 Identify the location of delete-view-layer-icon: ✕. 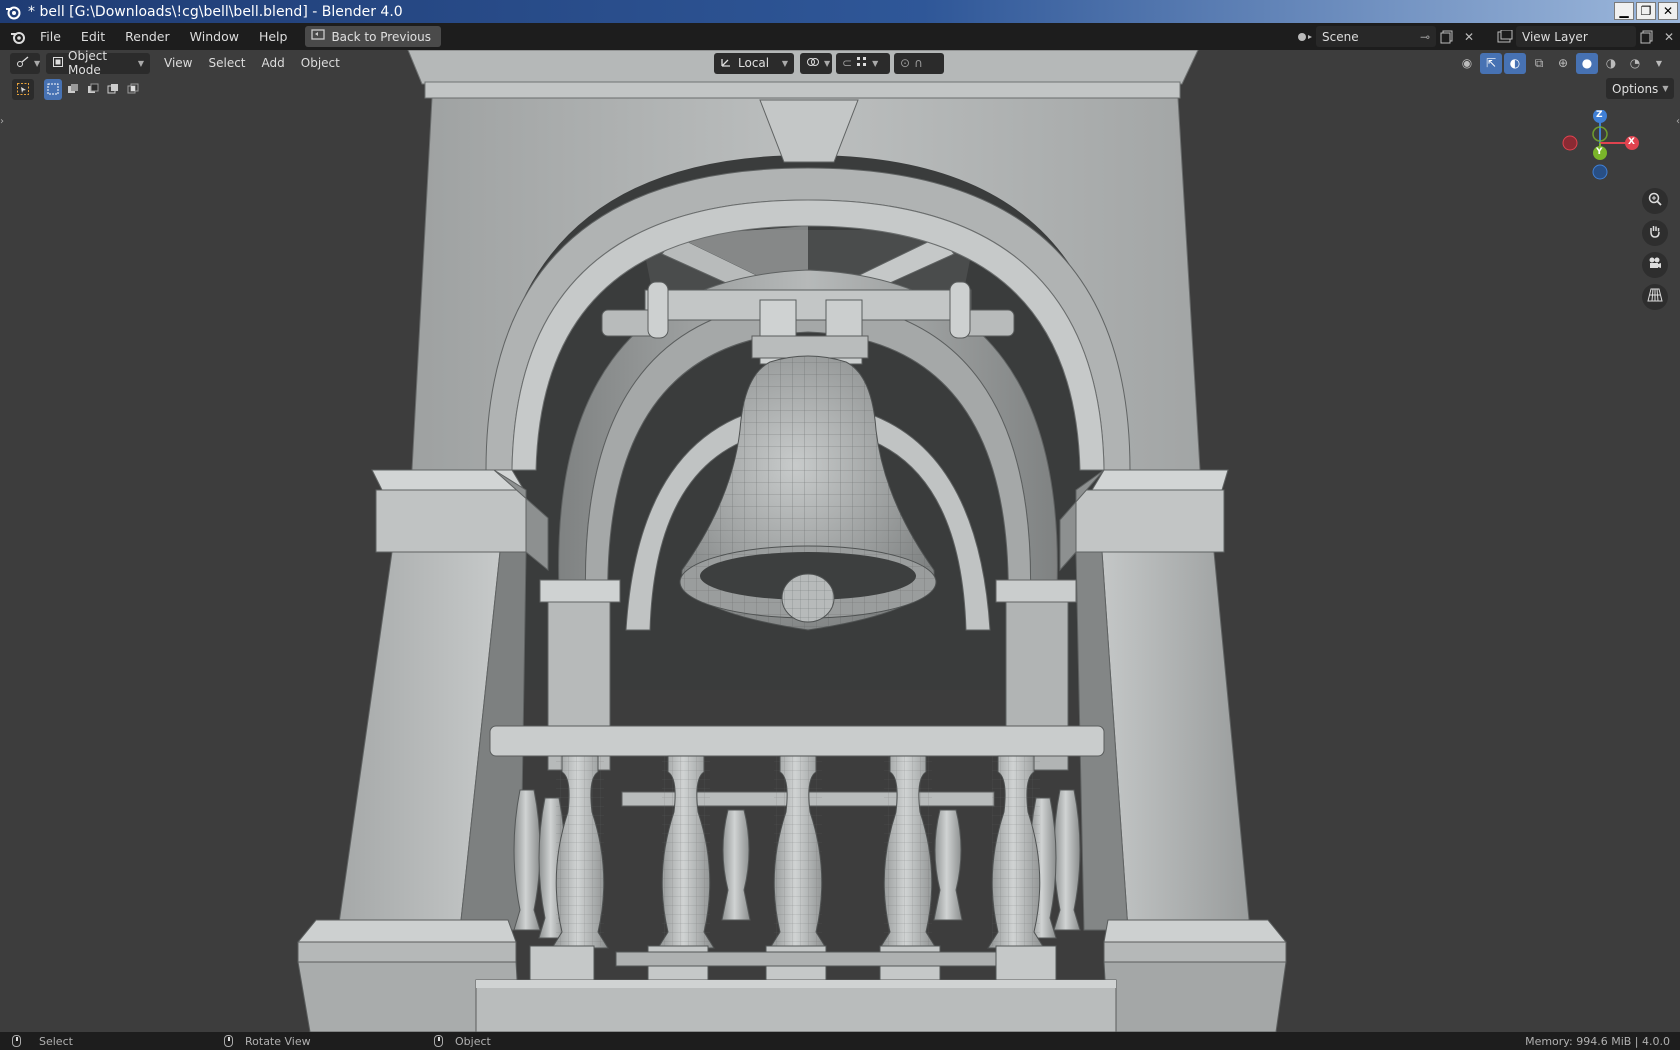
(1669, 36).